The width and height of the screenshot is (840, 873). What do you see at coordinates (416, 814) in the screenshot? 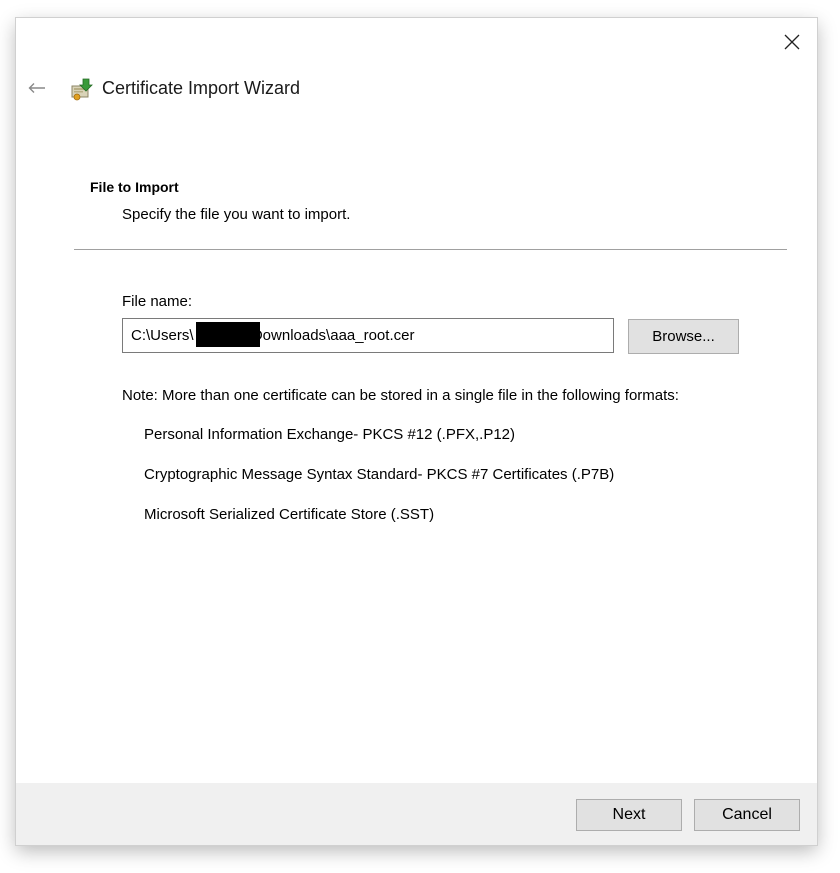
I see `wizard-footer: Next Cancel` at bounding box center [416, 814].